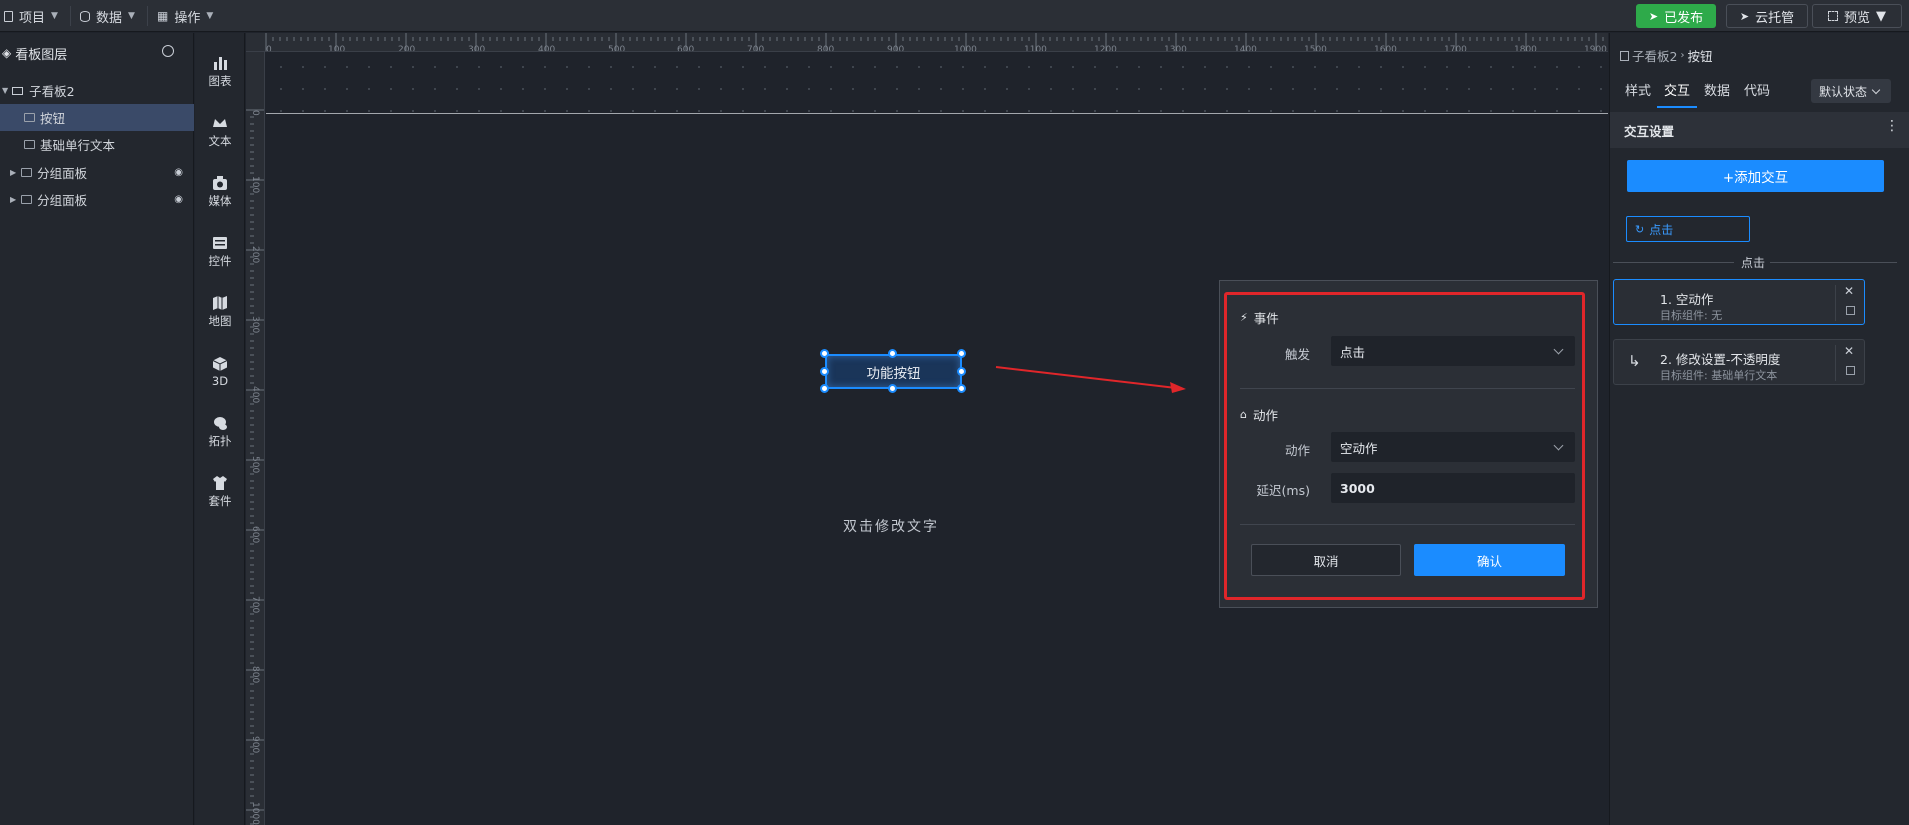  I want to click on menu-ops: ▦ 操作 ▼, so click(185, 16).